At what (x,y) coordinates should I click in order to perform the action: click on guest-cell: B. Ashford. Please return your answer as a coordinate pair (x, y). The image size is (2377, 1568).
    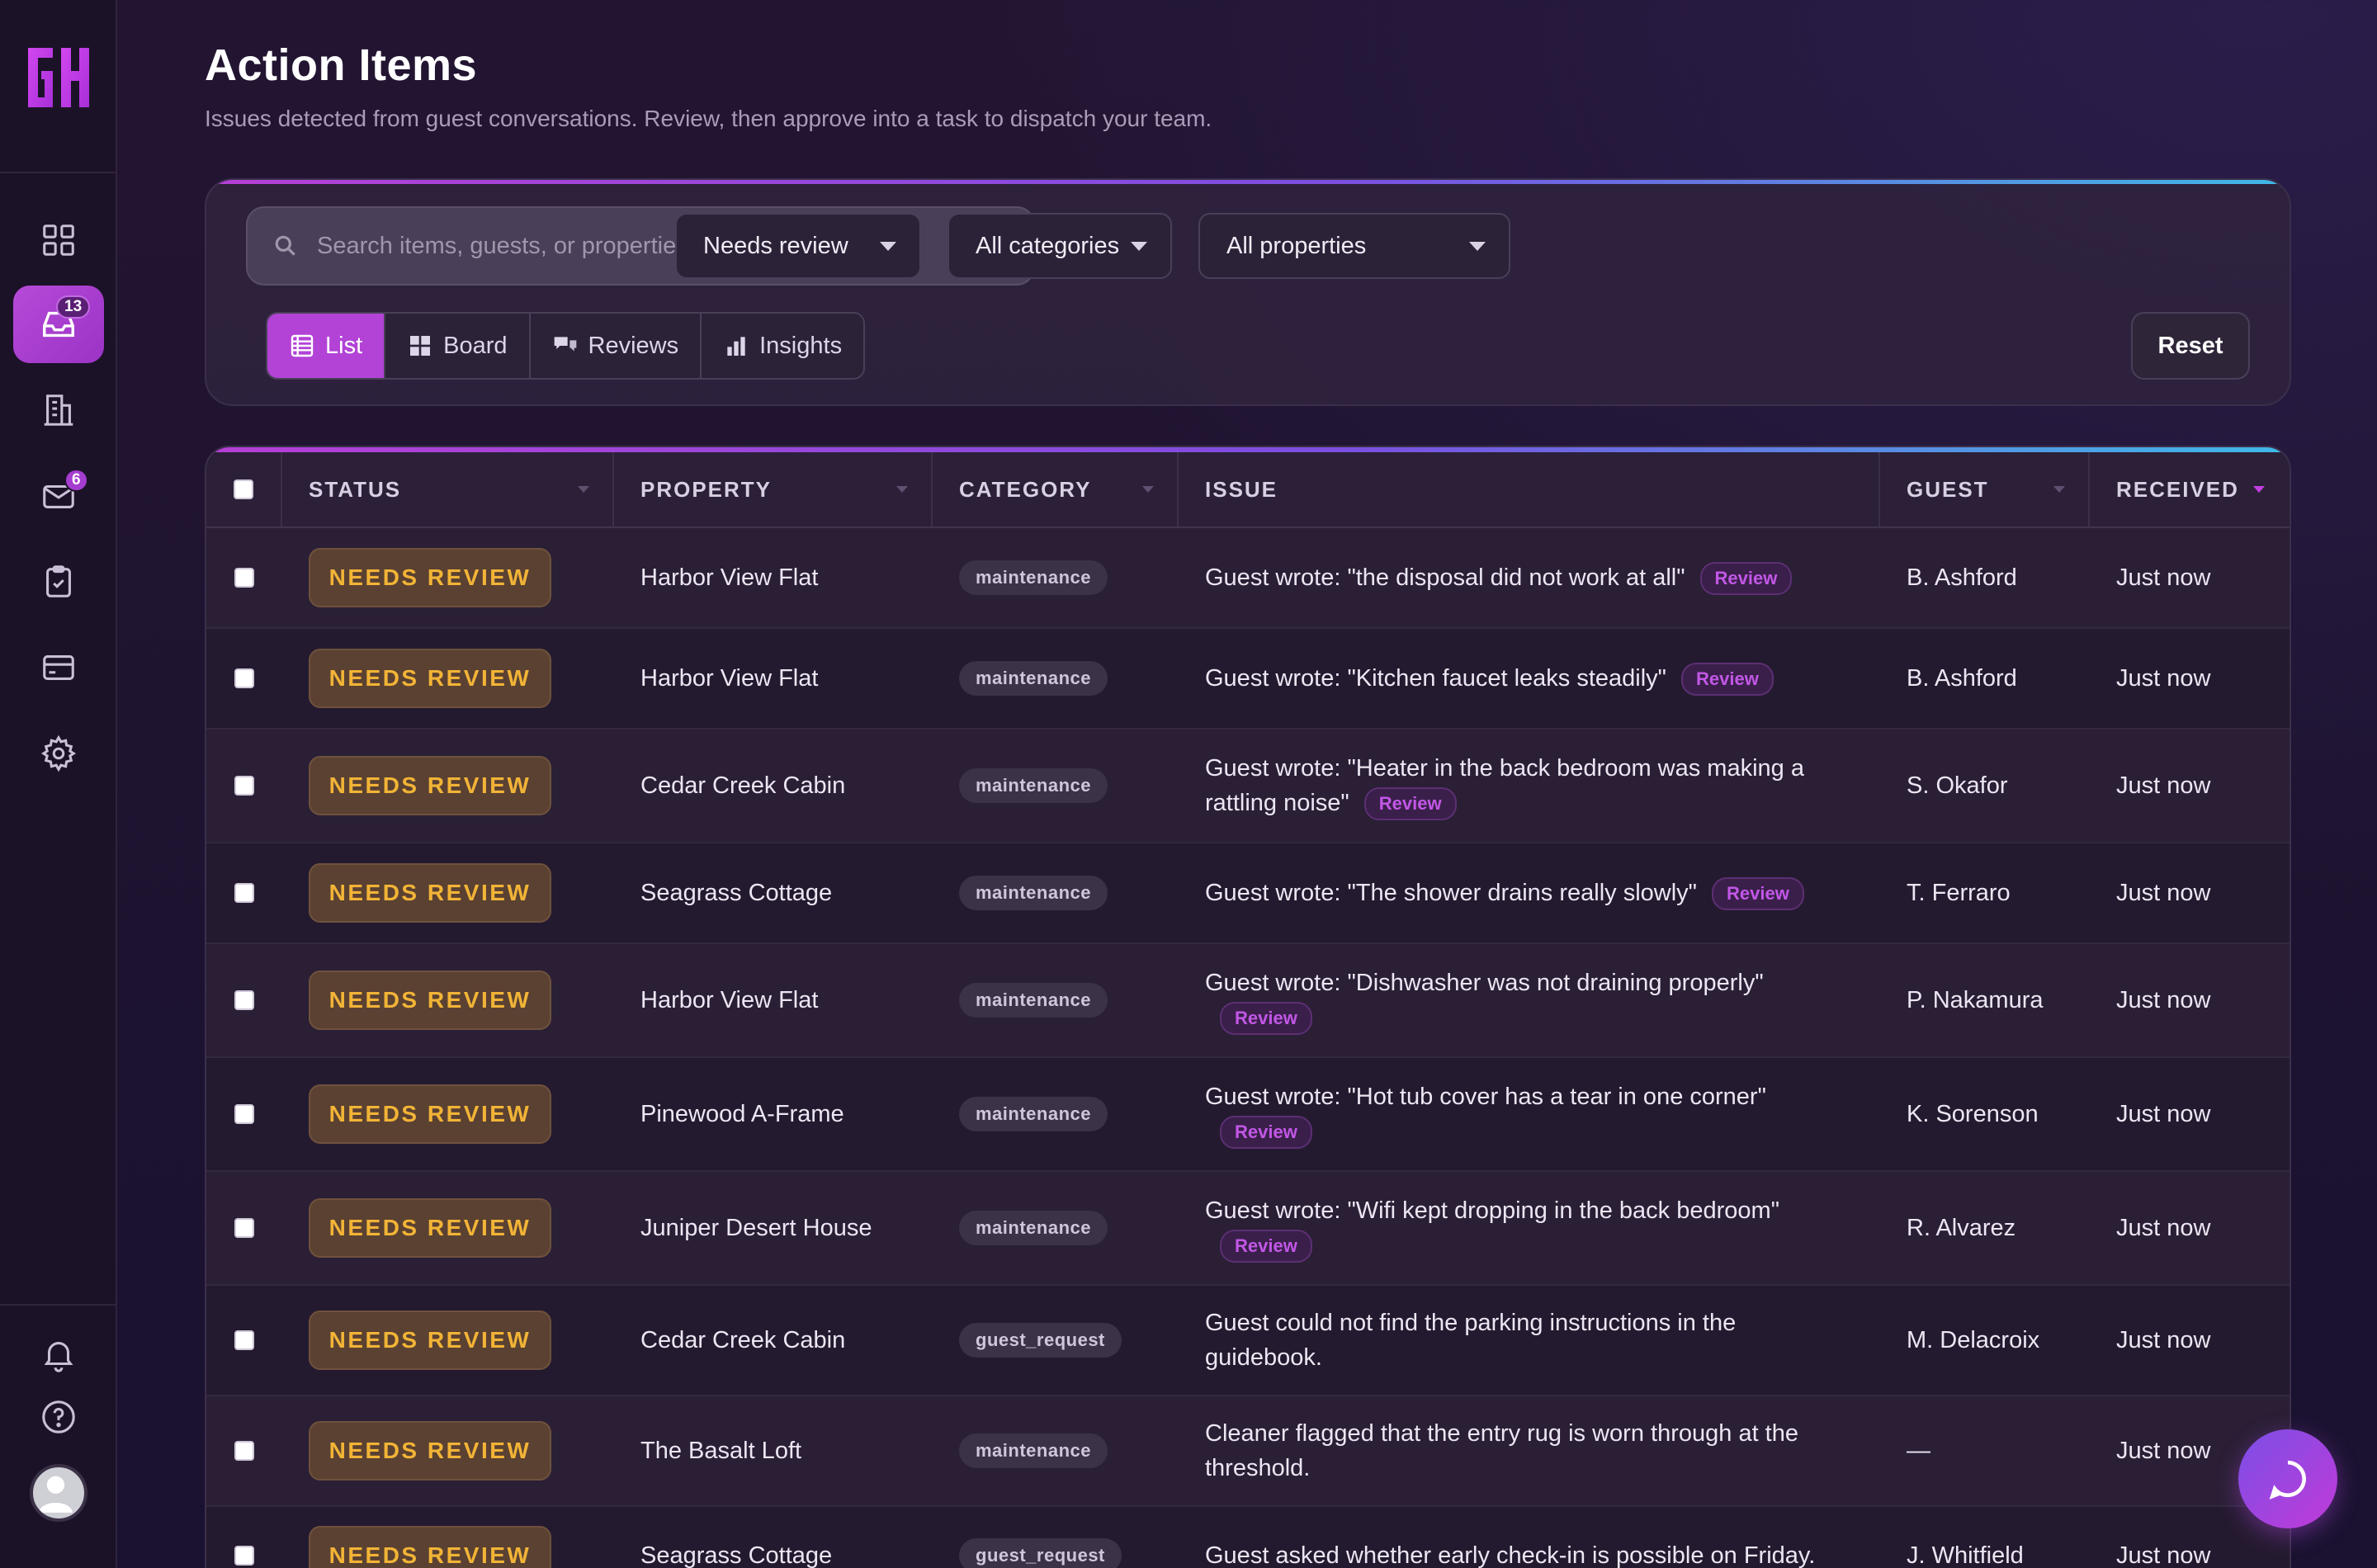
    Looking at the image, I should click on (1962, 577).